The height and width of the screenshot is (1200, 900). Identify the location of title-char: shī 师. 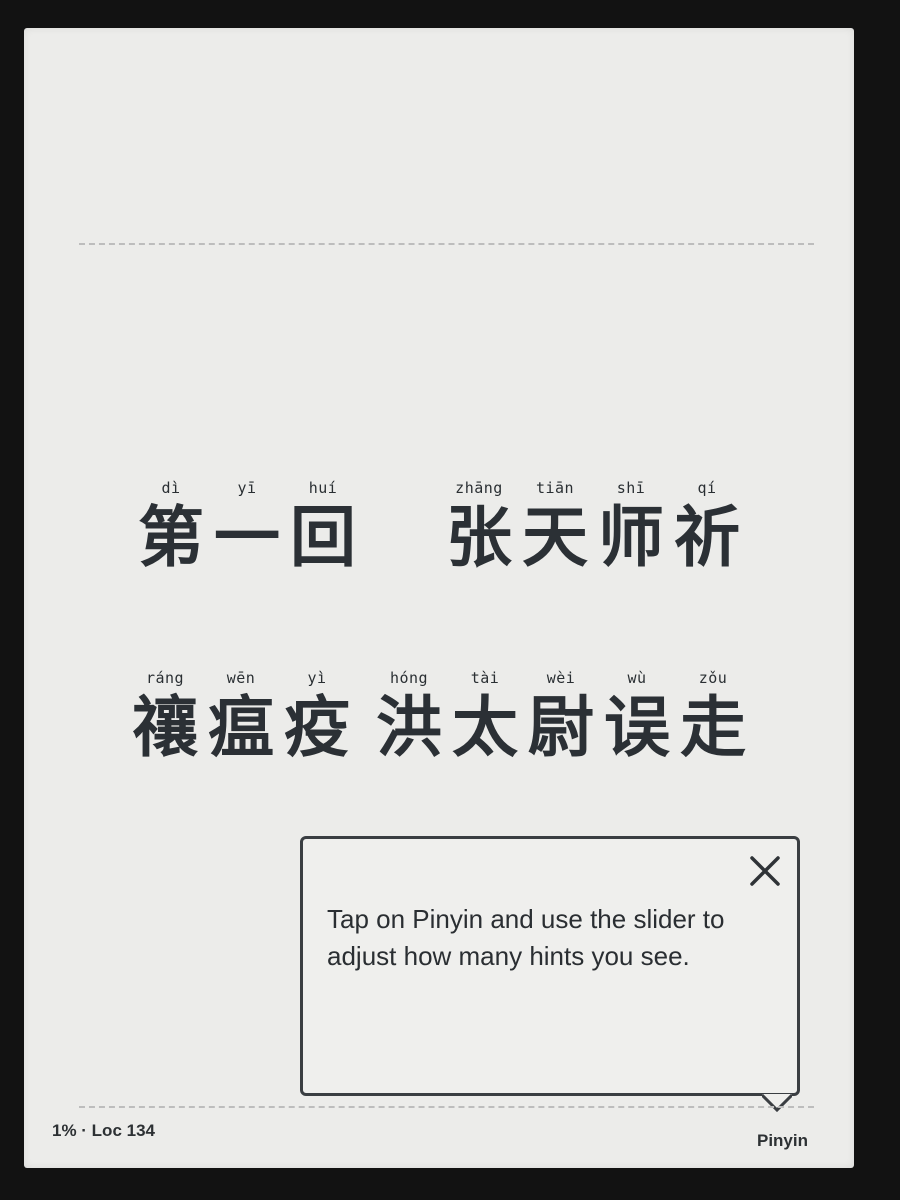
(631, 528).